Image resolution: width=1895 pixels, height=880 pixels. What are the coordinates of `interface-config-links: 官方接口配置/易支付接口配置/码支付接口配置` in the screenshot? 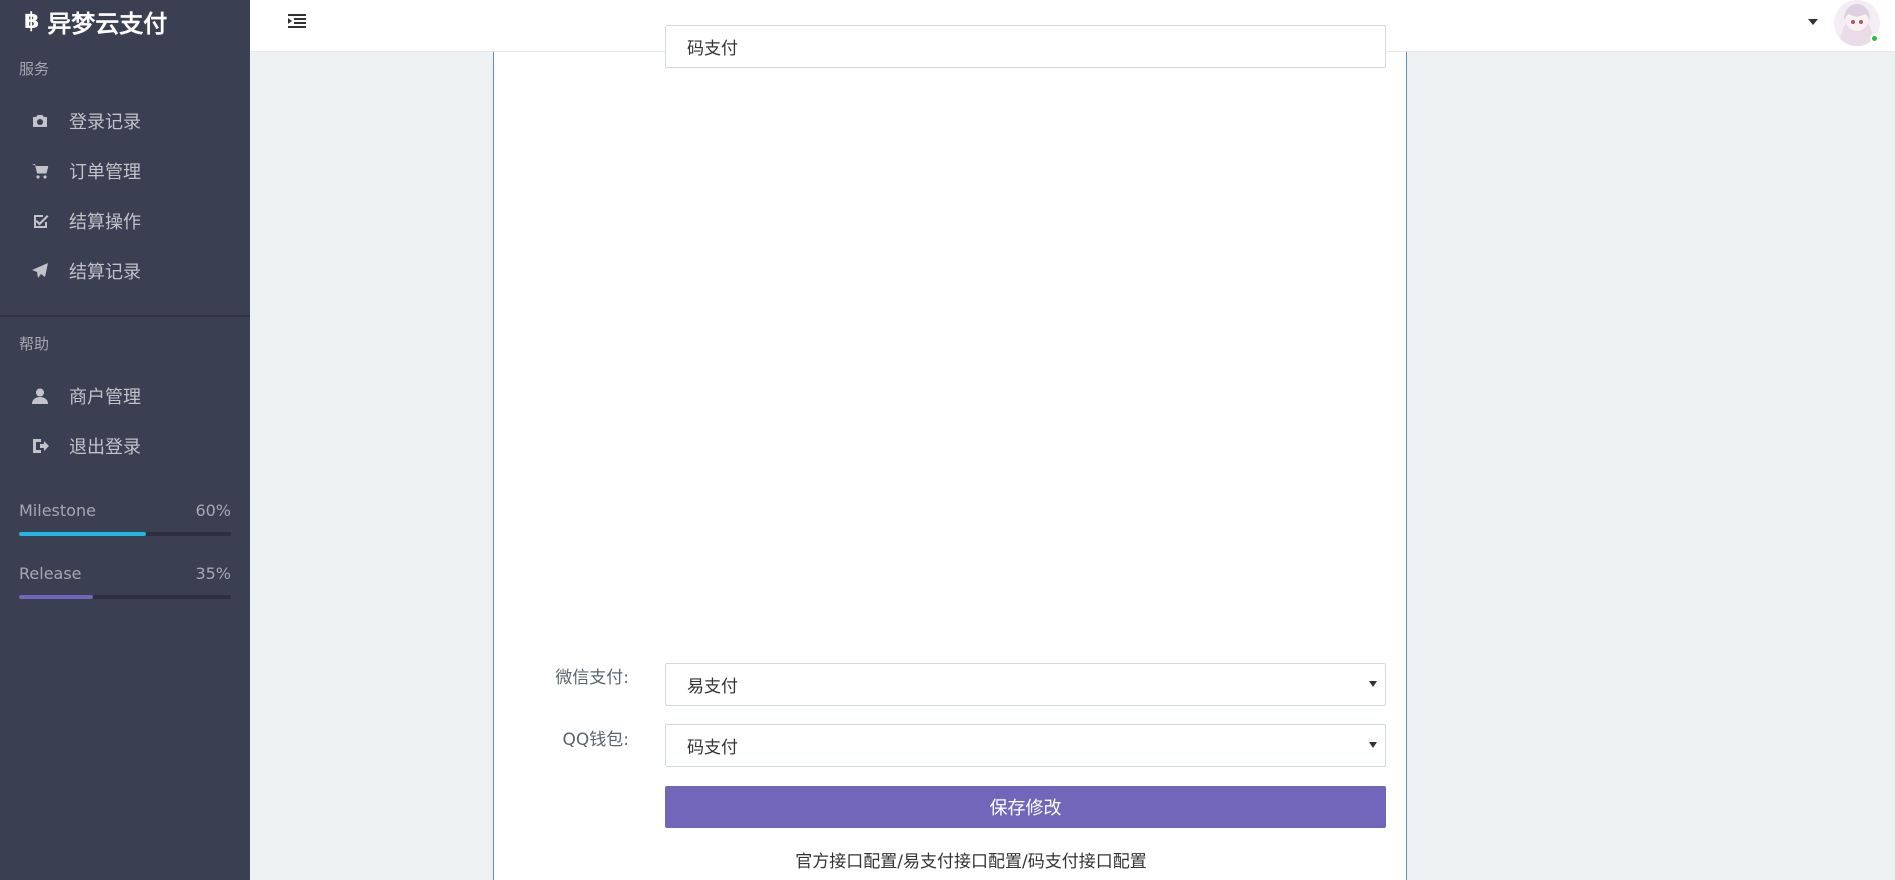 It's located at (951, 859).